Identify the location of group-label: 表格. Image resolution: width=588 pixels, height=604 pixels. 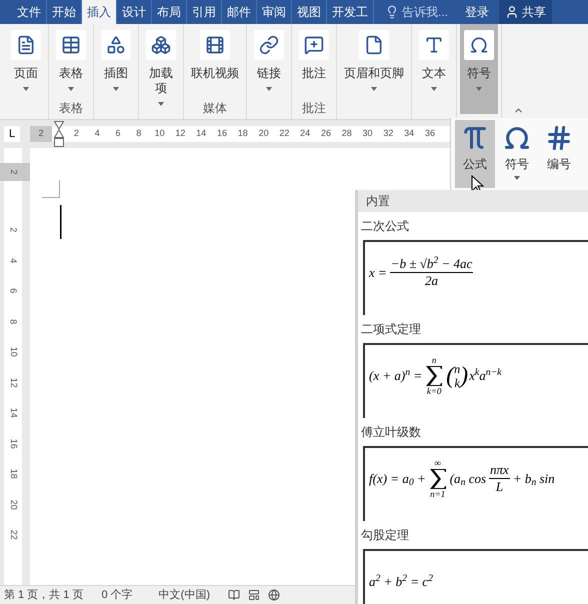
(71, 108).